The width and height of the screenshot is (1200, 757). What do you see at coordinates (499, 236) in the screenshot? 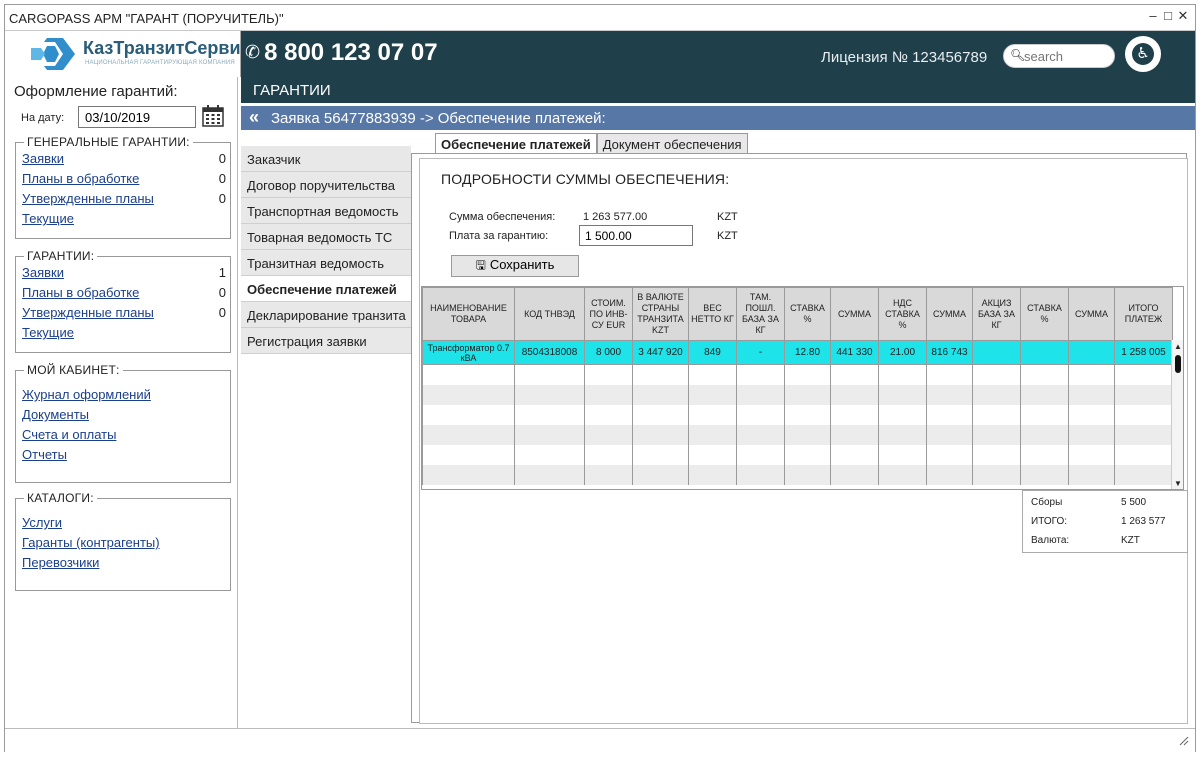
I see `fee-label: Плата за гарантию:` at bounding box center [499, 236].